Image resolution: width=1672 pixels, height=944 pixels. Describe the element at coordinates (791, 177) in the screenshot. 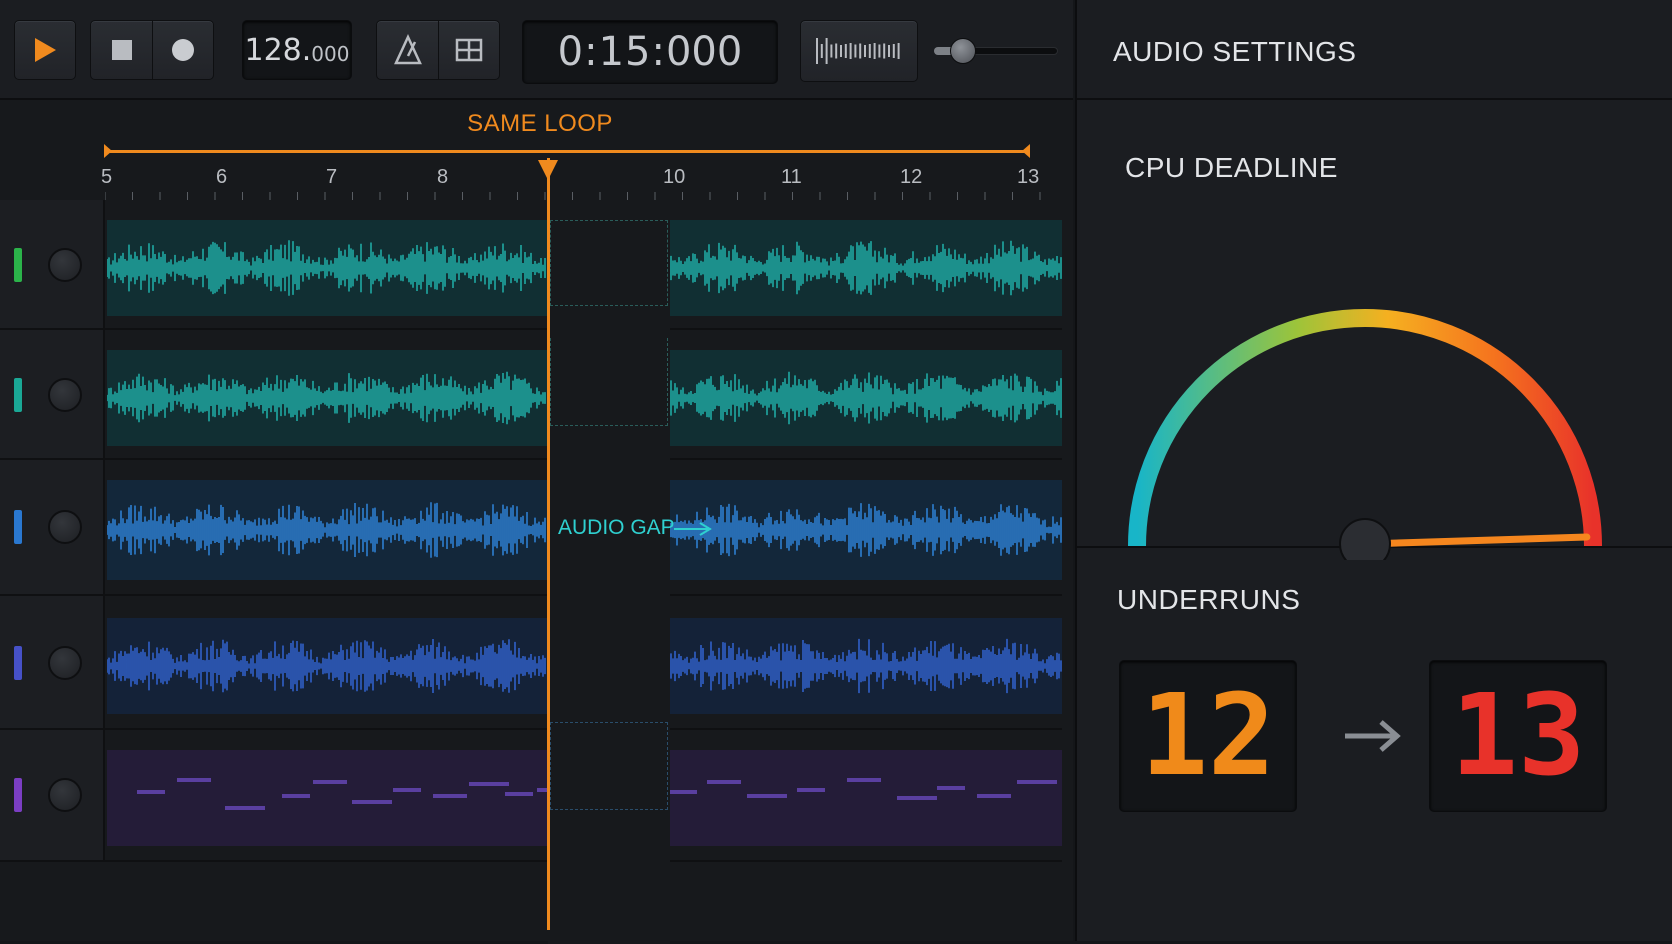

I see `ruler-bar-11: 11` at that location.